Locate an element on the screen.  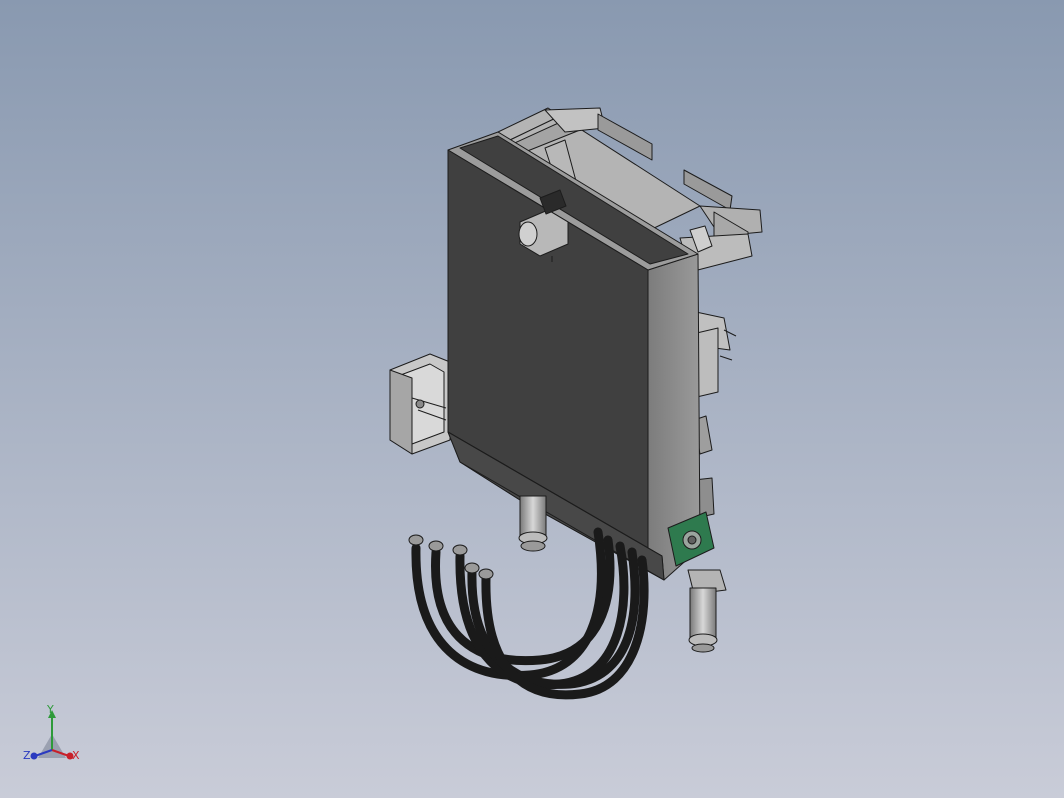
triad-x-label: X is located at coordinates (76, 755).